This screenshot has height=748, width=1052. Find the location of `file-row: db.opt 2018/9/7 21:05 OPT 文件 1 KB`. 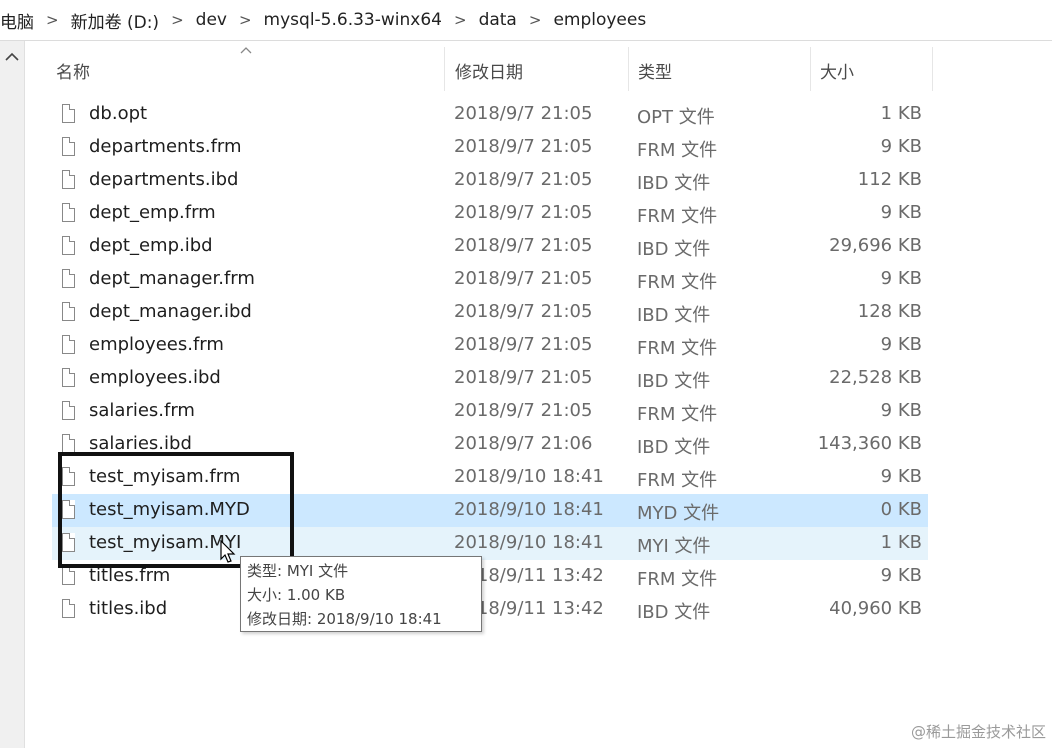

file-row: db.opt 2018/9/7 21:05 OPT 文件 1 KB is located at coordinates (490, 114).